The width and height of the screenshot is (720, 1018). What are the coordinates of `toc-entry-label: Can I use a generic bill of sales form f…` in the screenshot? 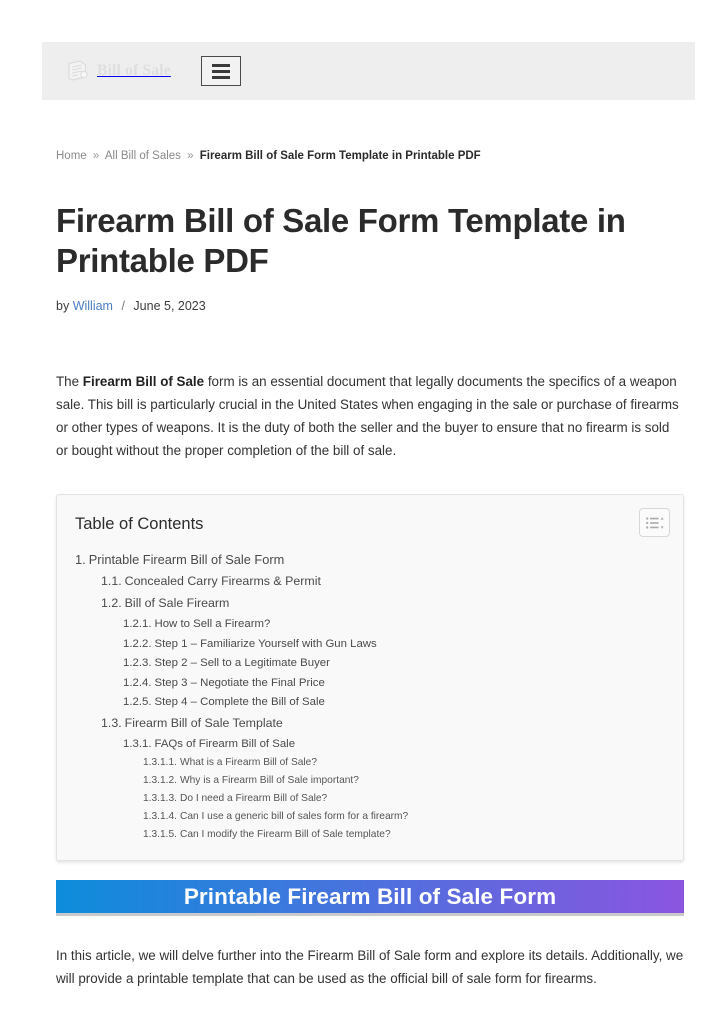 It's located at (294, 816).